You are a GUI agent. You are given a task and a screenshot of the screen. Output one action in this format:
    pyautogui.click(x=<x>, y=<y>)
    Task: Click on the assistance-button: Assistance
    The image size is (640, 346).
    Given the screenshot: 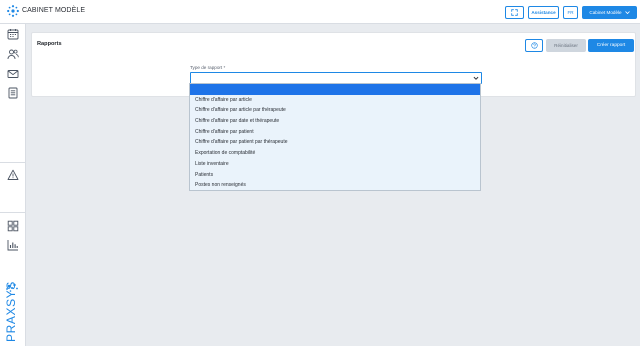 What is the action you would take?
    pyautogui.click(x=543, y=12)
    